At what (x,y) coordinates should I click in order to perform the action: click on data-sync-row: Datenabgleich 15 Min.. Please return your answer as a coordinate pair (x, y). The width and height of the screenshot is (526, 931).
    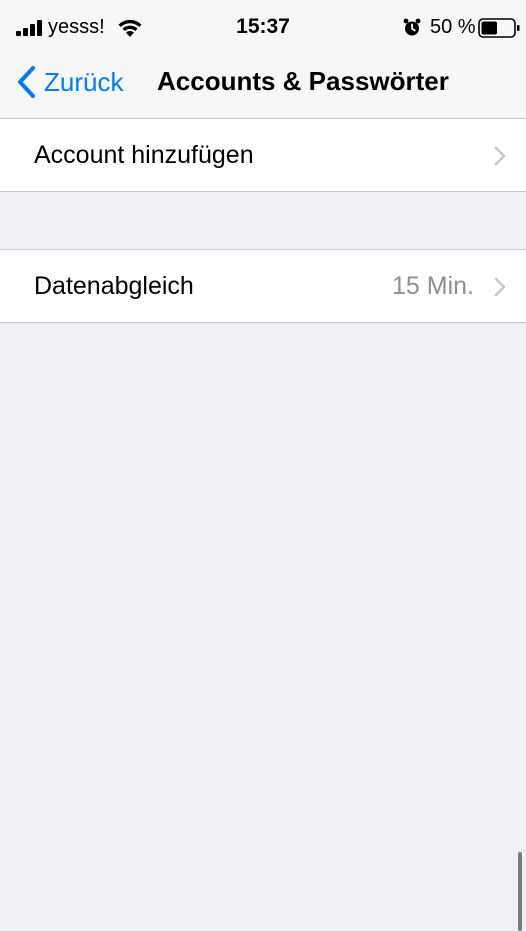
    Looking at the image, I should click on (263, 286).